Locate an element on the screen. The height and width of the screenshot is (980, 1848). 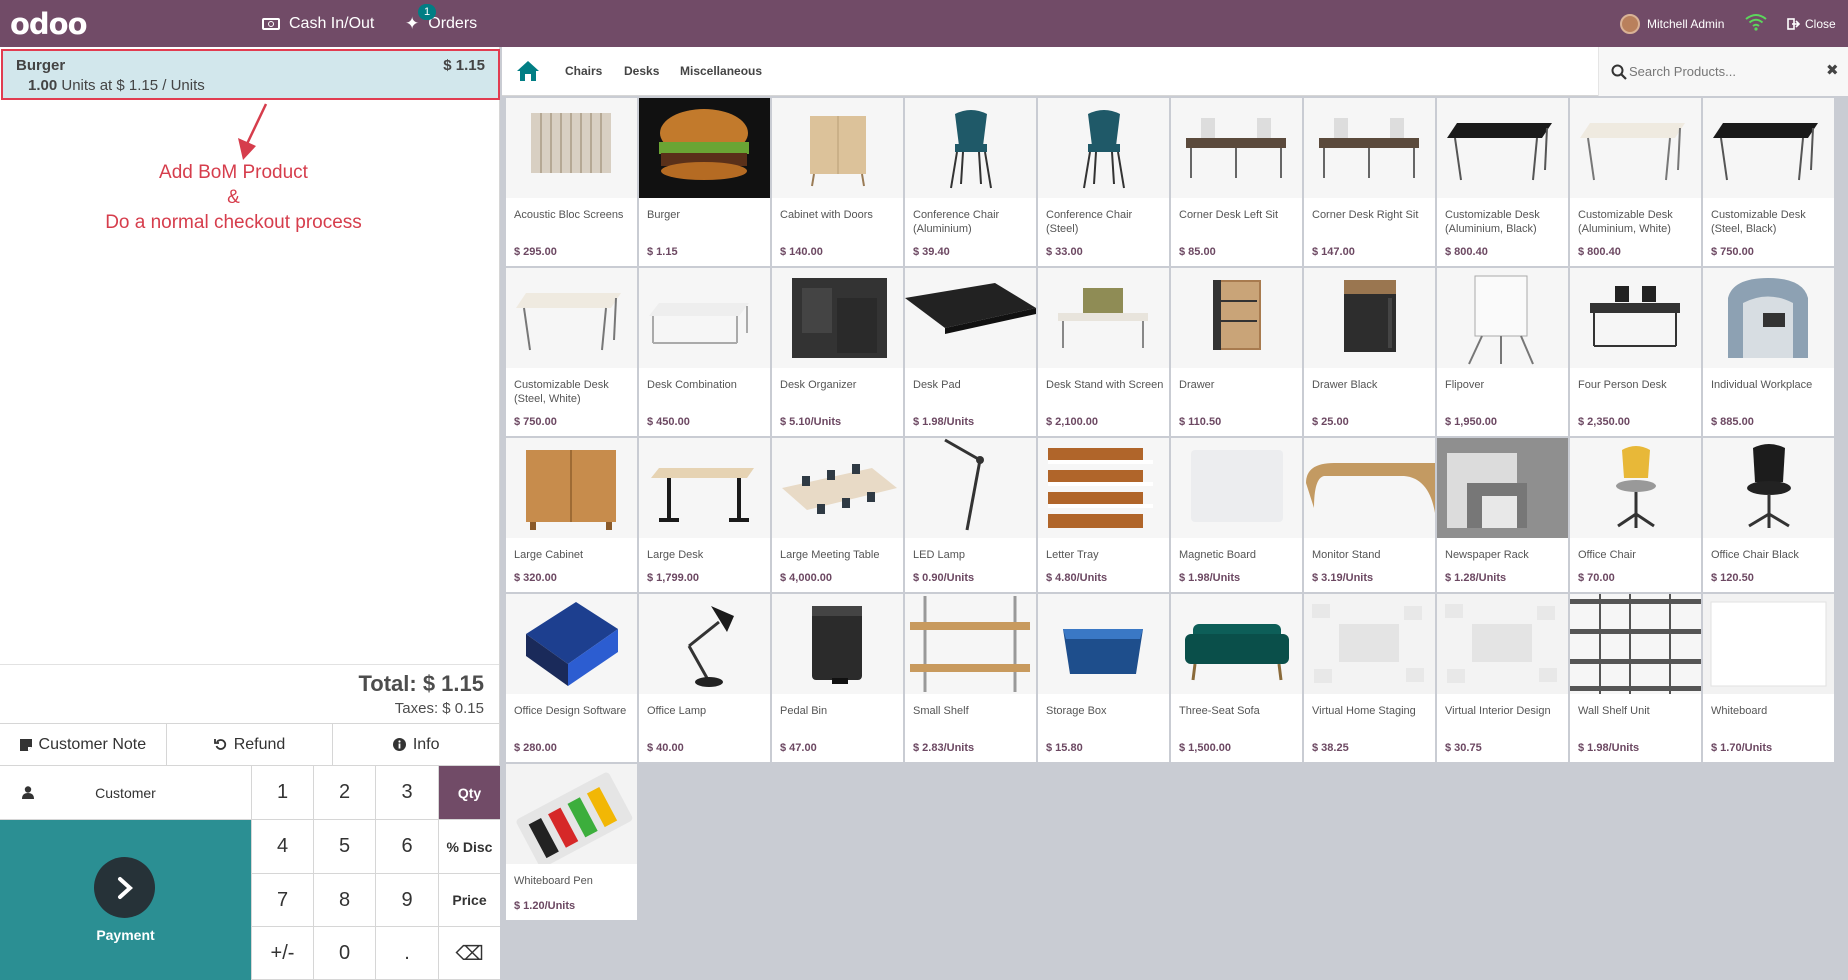
product-card: Office Chair $ 70.00 is located at coordinates (1635, 515).